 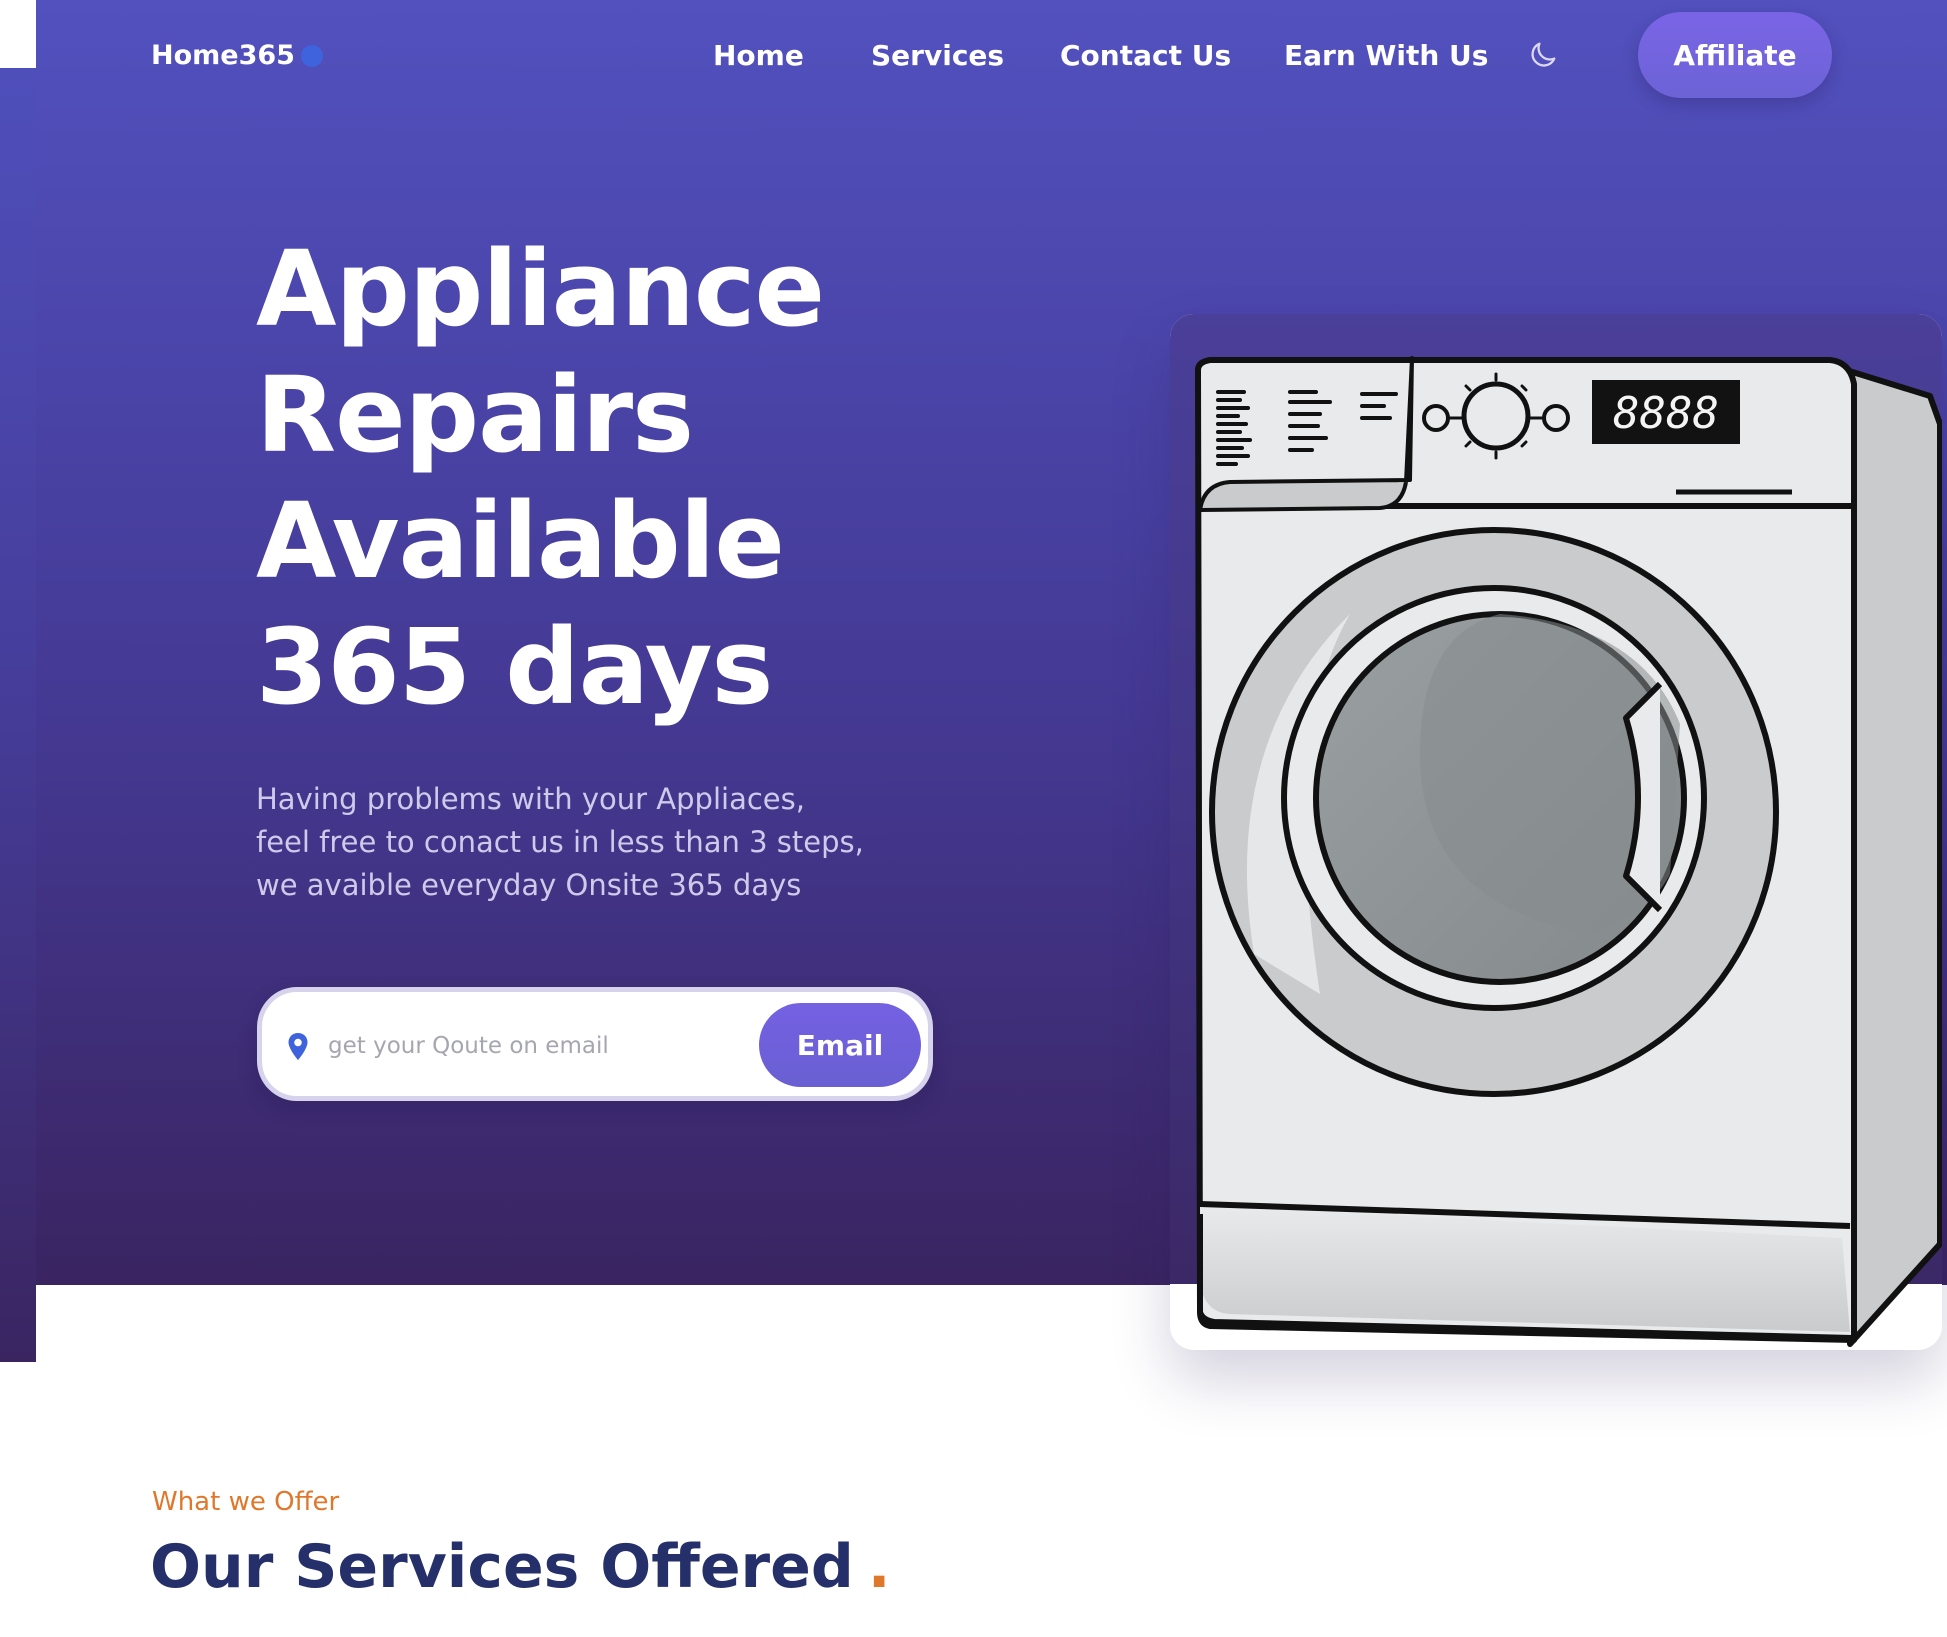 What do you see at coordinates (246, 1502) in the screenshot?
I see `services-eyebrow: What we Offer` at bounding box center [246, 1502].